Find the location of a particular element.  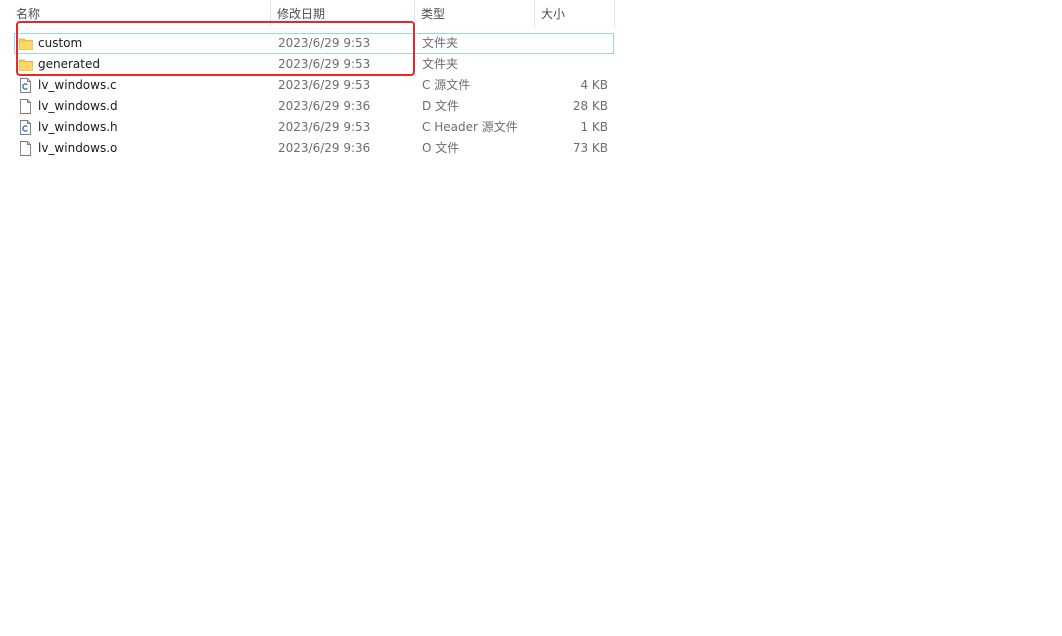

c-source-file-icon is located at coordinates (26, 85).